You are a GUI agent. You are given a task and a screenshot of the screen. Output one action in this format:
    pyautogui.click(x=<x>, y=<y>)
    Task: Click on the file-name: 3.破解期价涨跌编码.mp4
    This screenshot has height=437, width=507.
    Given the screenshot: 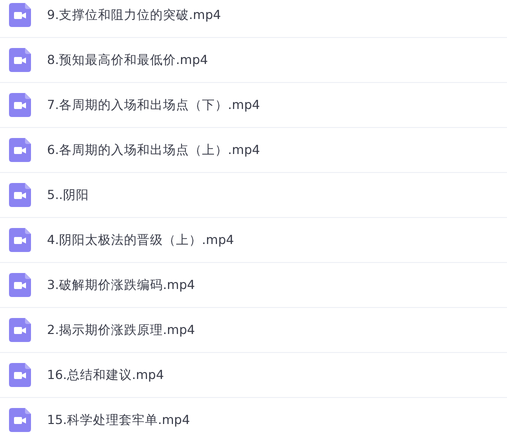 What is the action you would take?
    pyautogui.click(x=121, y=285)
    